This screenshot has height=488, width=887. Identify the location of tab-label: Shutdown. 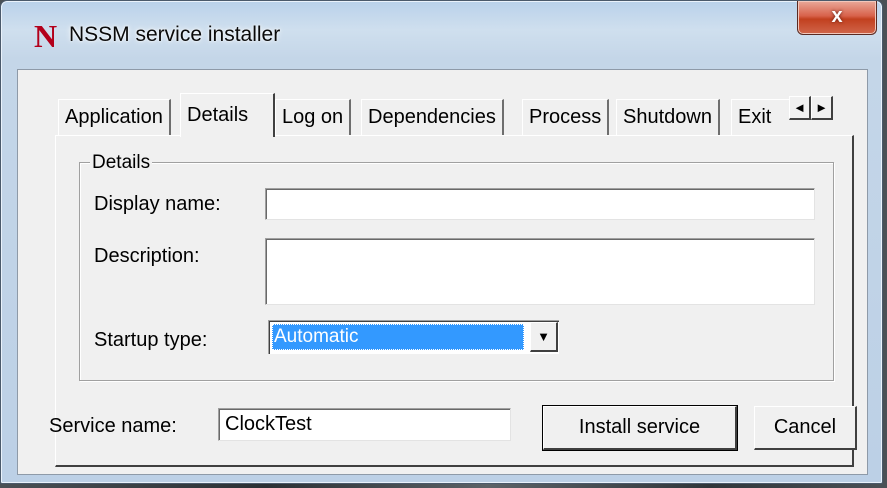
(667, 117).